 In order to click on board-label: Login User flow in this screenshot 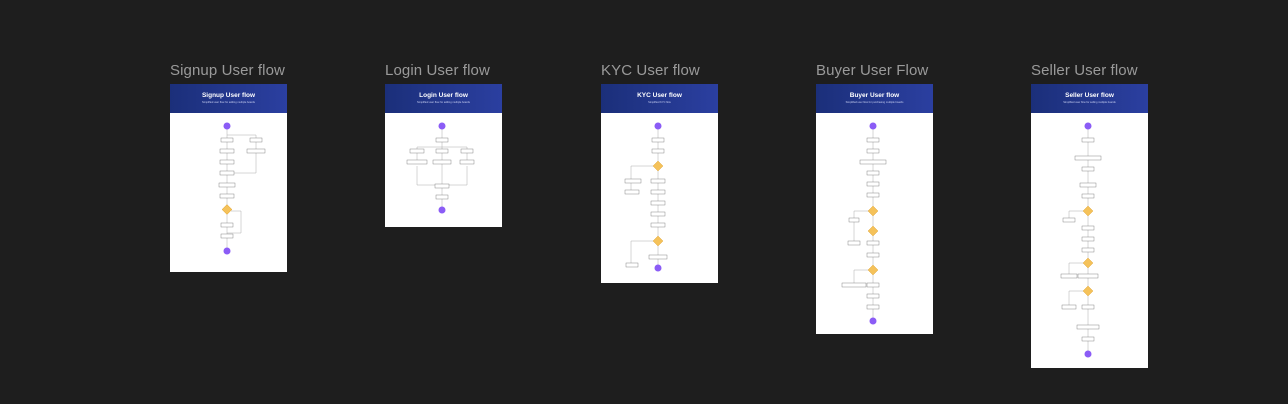, I will do `click(437, 70)`.